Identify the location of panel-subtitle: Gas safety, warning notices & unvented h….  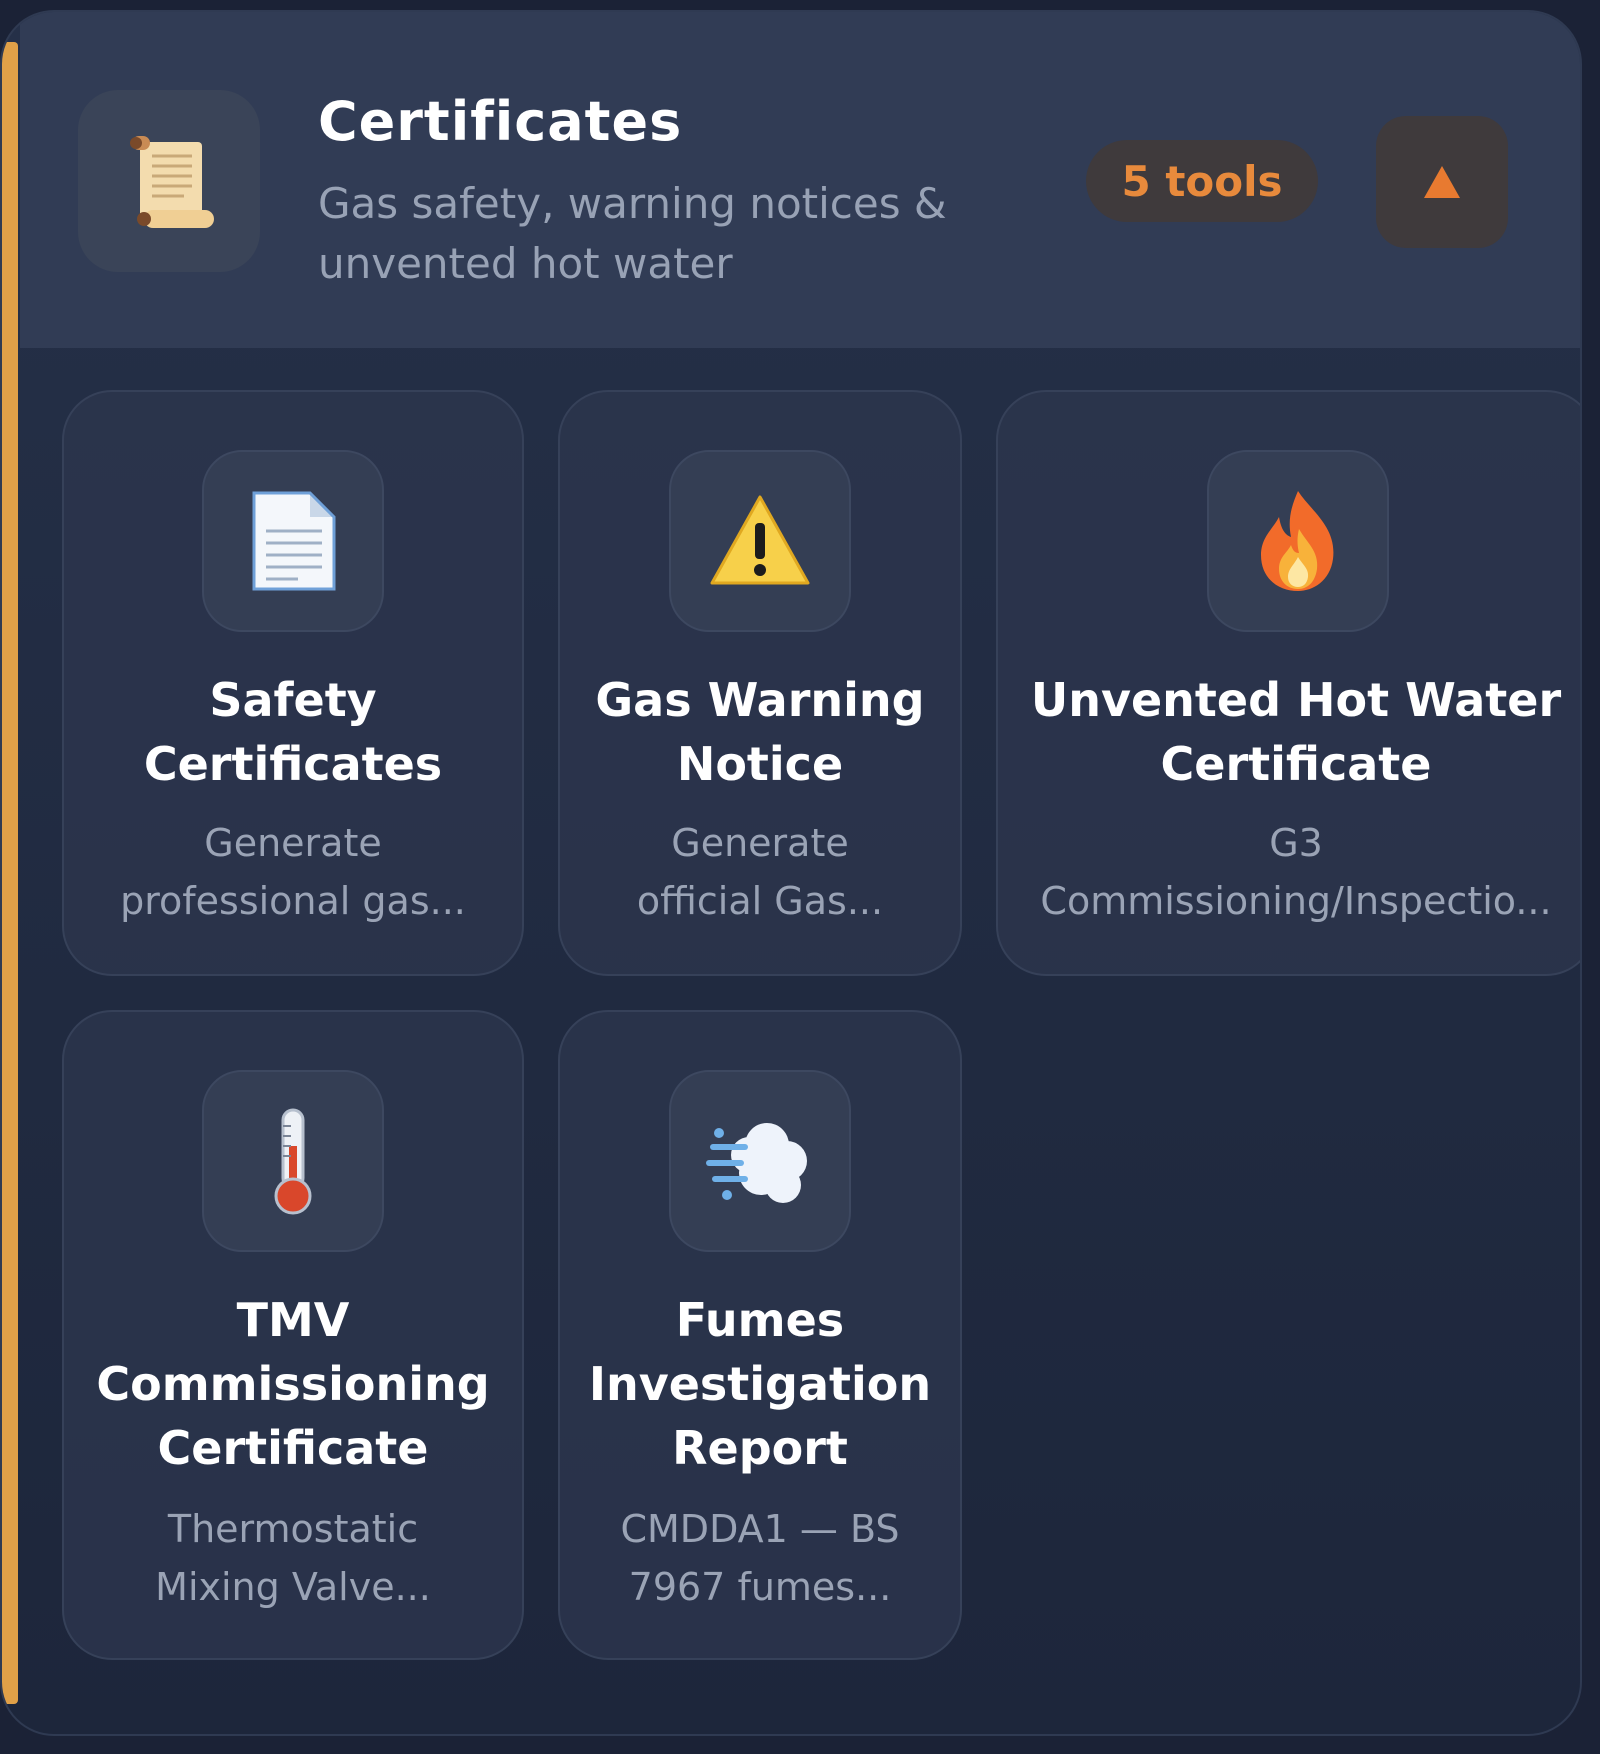
(632, 233).